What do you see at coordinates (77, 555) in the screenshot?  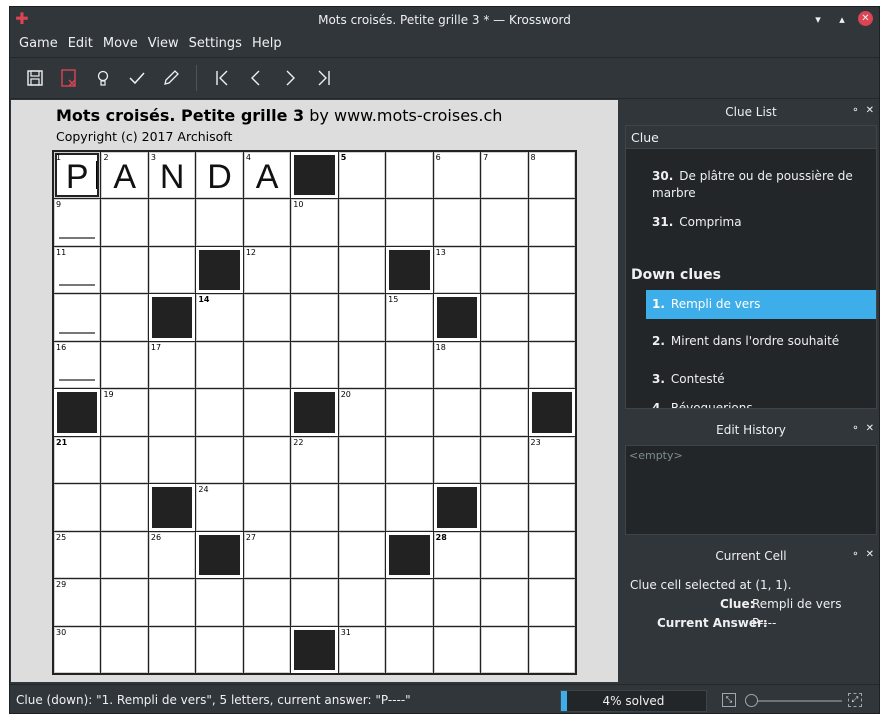 I see `letter-cell: 25` at bounding box center [77, 555].